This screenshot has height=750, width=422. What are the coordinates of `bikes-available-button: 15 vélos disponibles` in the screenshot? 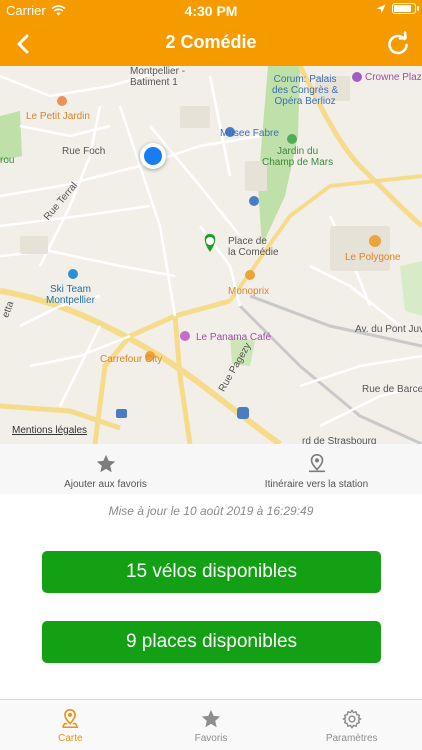 It's located at (211, 572).